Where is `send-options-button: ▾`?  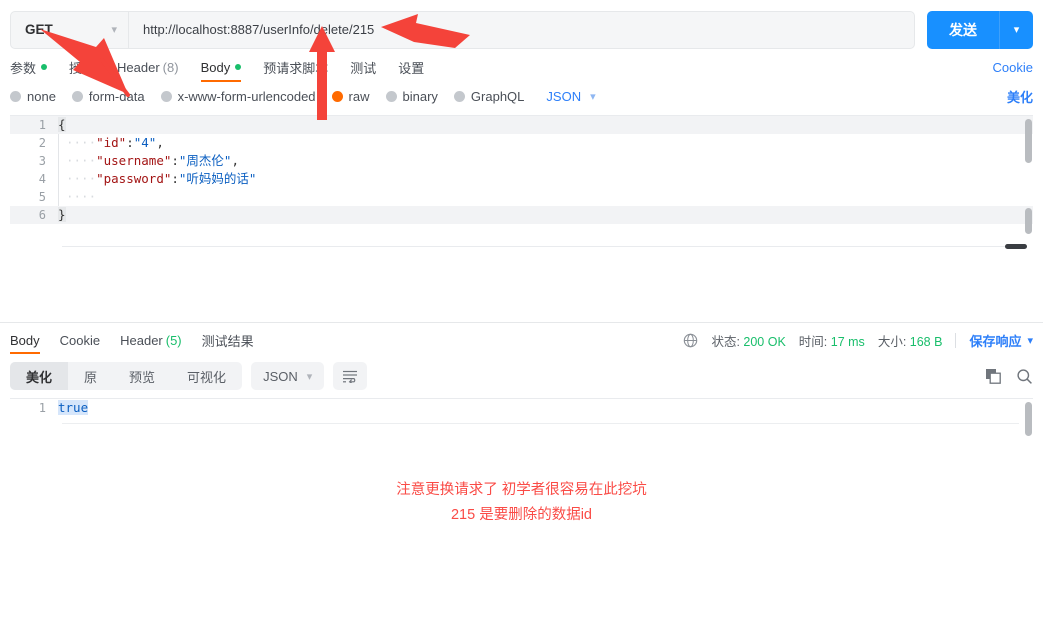
send-options-button: ▾ is located at coordinates (1016, 29).